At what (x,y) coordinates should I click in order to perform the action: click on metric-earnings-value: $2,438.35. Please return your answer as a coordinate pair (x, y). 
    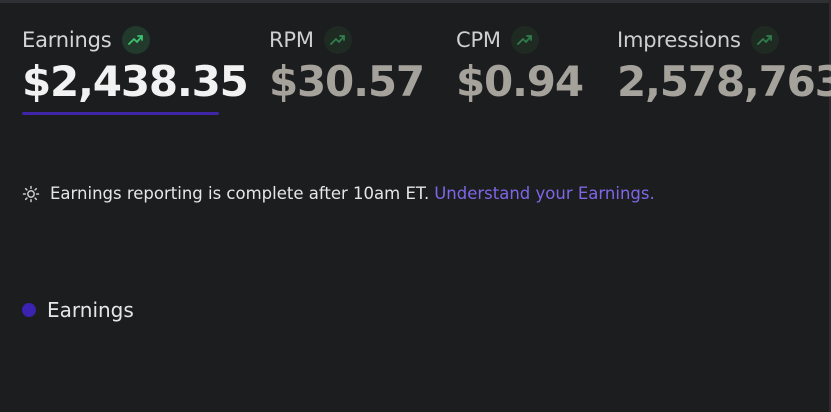
    Looking at the image, I should click on (135, 81).